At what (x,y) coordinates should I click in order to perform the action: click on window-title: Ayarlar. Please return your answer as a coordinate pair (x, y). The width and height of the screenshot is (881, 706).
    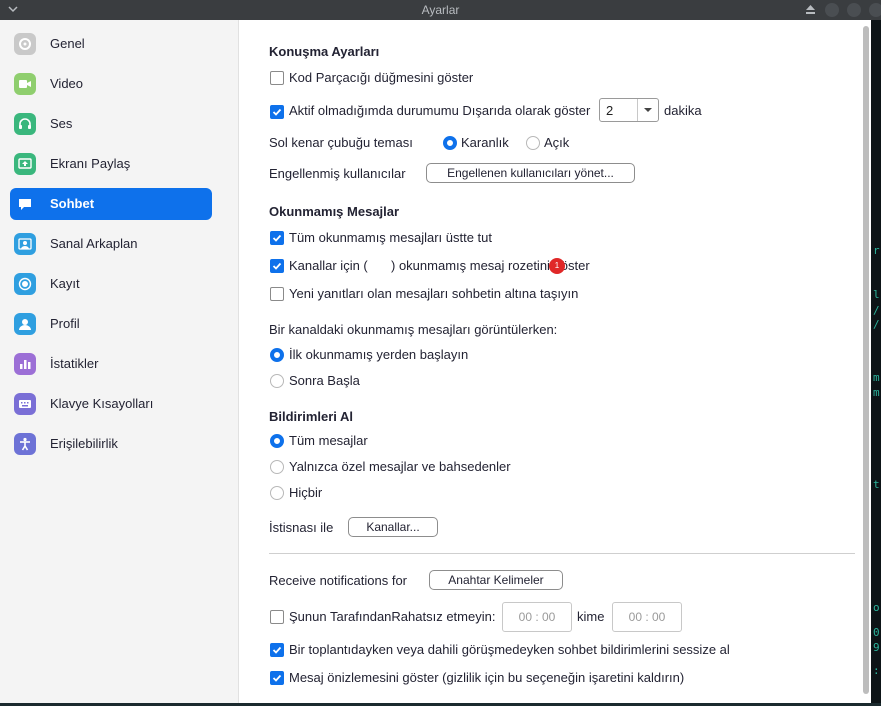
    Looking at the image, I should click on (440, 10).